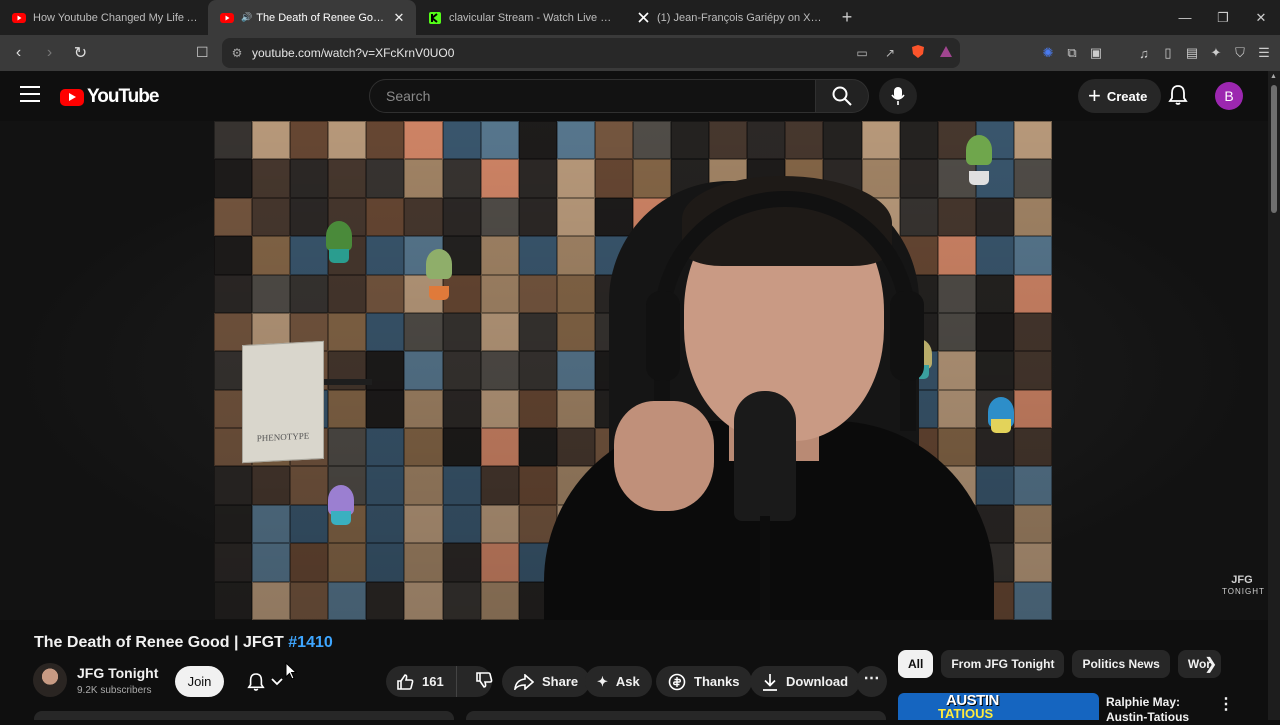  Describe the element at coordinates (18, 53) in the screenshot. I see `back-icon: ‹` at that location.